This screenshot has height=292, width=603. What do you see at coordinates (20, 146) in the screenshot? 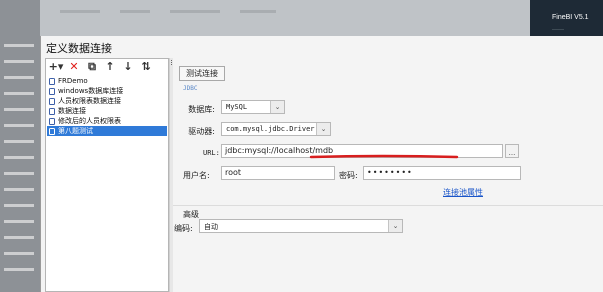
I see `background-sidebar` at bounding box center [20, 146].